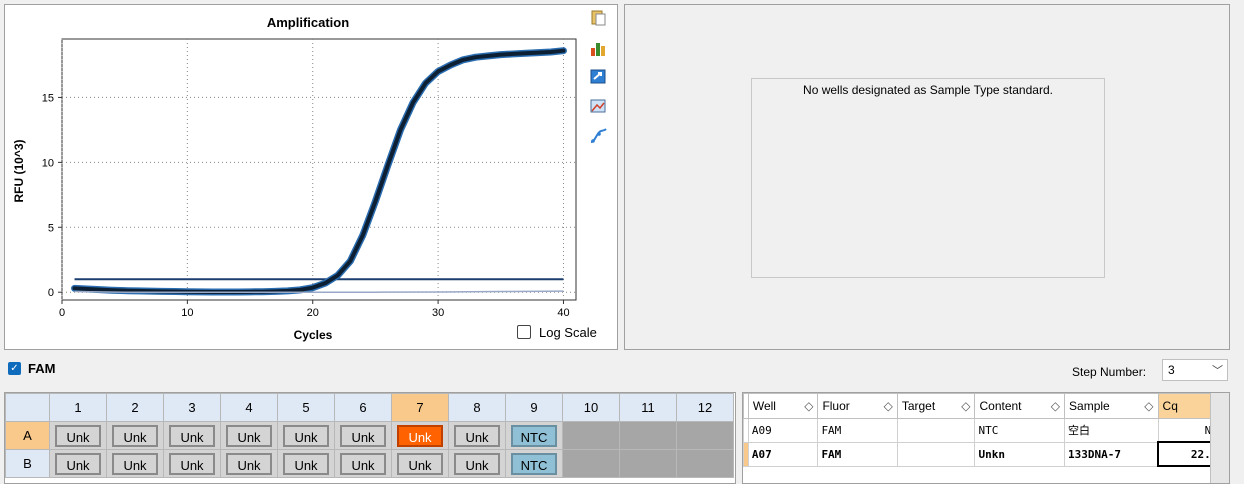 This screenshot has height=484, width=1244. What do you see at coordinates (51, 293) in the screenshot?
I see `y-tick-label: 0` at bounding box center [51, 293].